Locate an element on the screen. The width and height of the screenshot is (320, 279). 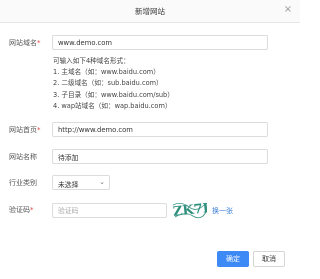
industry-label: 行业类别 is located at coordinates (23, 183).